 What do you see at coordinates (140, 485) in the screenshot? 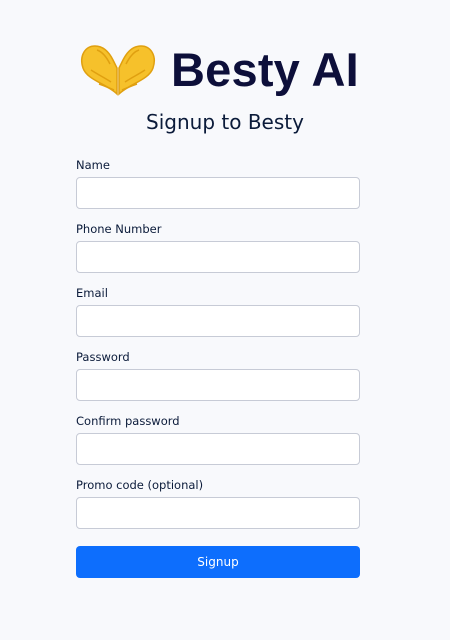
I see `promo-code-label: Promo code (optional)` at bounding box center [140, 485].